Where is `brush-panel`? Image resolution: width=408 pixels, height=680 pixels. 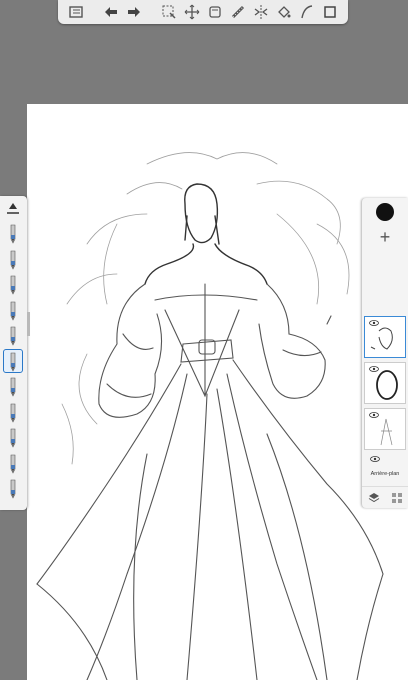 brush-panel is located at coordinates (13, 353).